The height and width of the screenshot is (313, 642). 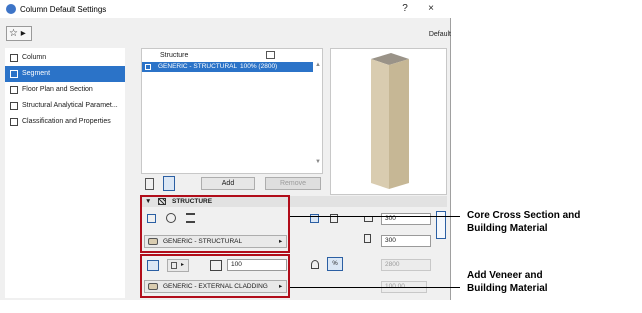 I want to click on drag-handle-icon, so click(x=148, y=67).